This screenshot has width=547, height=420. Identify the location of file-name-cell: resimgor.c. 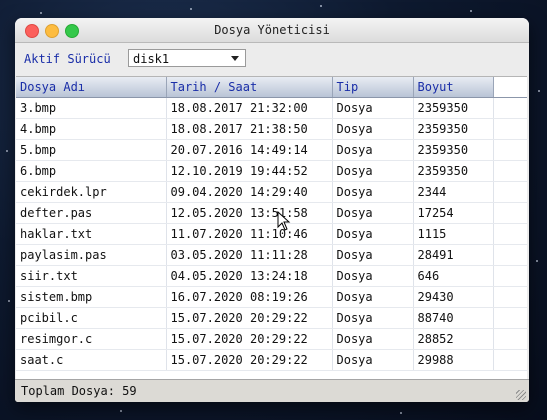
(91, 339).